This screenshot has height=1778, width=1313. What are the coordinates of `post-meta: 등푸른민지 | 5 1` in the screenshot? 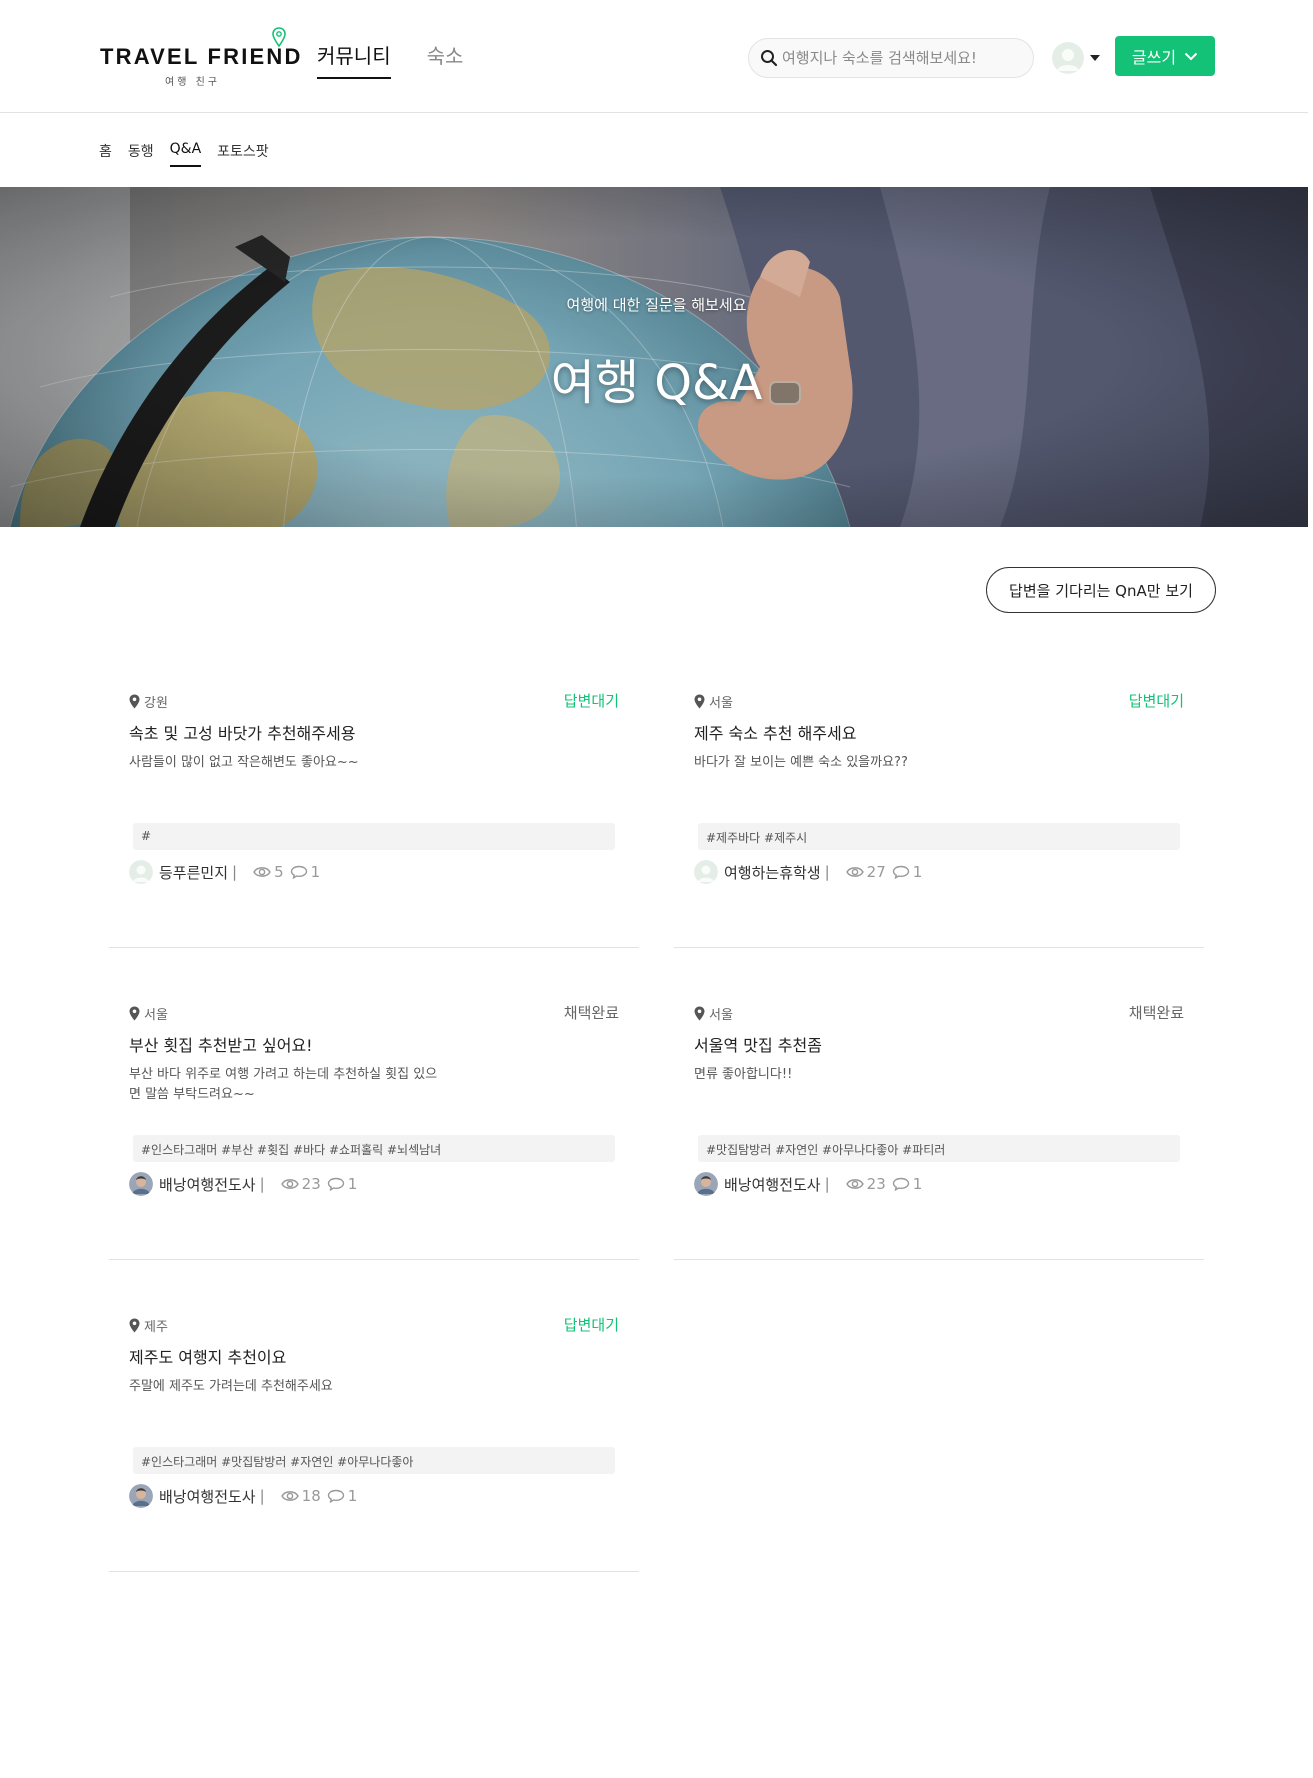 It's located at (227, 872).